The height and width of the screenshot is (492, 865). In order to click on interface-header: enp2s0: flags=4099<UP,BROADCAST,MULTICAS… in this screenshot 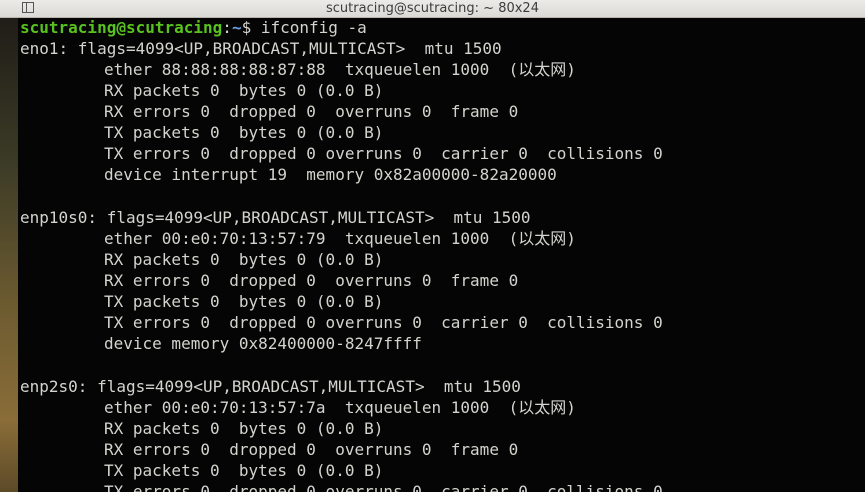, I will do `click(270, 386)`.